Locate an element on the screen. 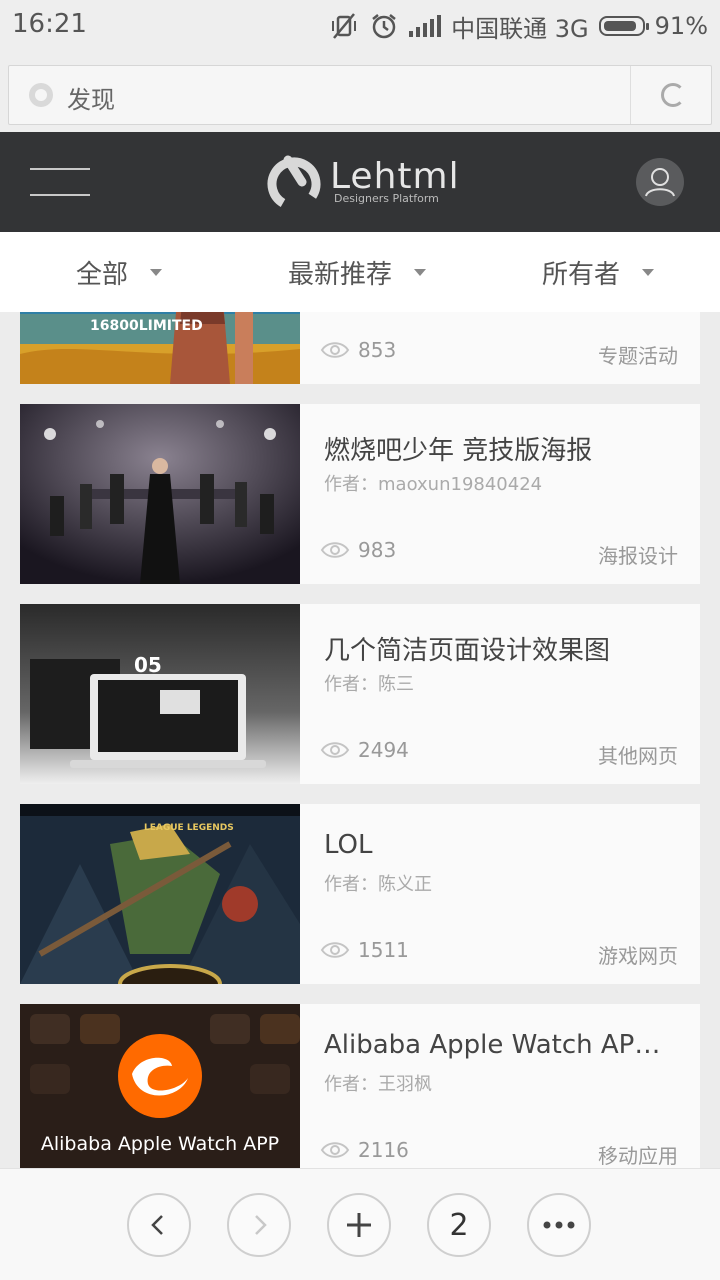 This screenshot has height=1280, width=720. project-author: 作者：陈义正 is located at coordinates (378, 884).